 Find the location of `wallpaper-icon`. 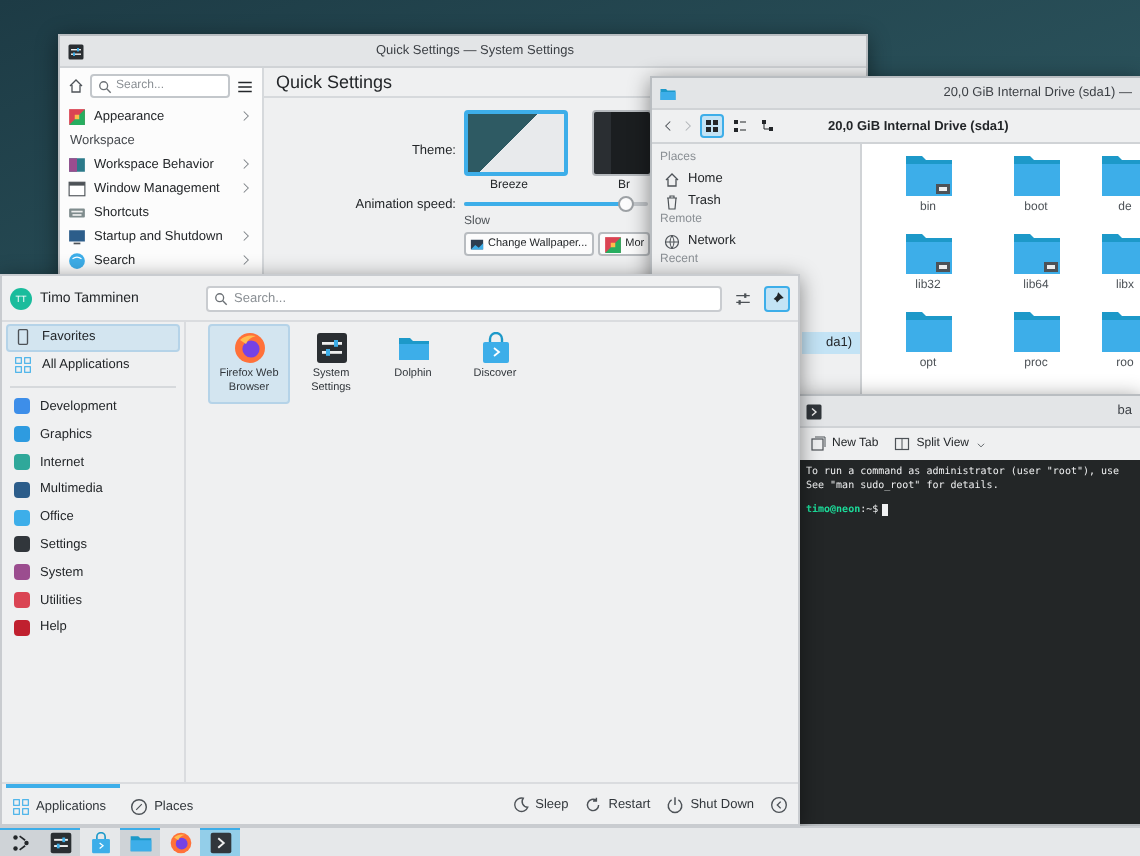

wallpaper-icon is located at coordinates (477, 244).